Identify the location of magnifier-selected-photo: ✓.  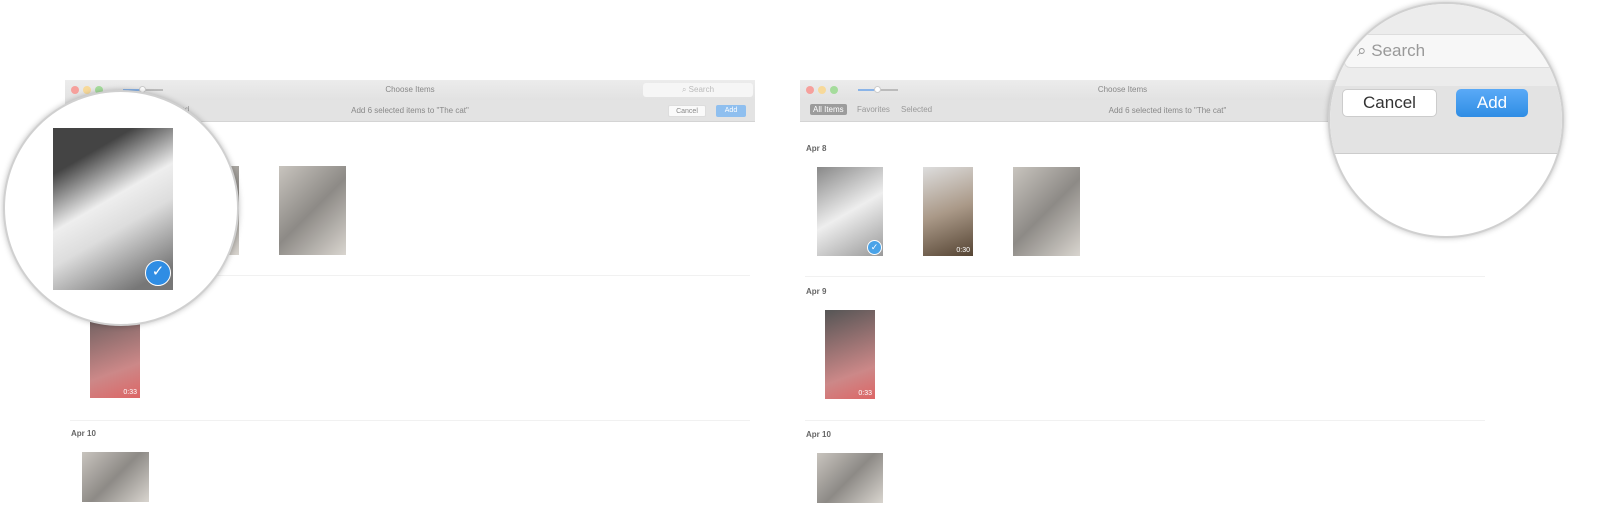
(121, 208).